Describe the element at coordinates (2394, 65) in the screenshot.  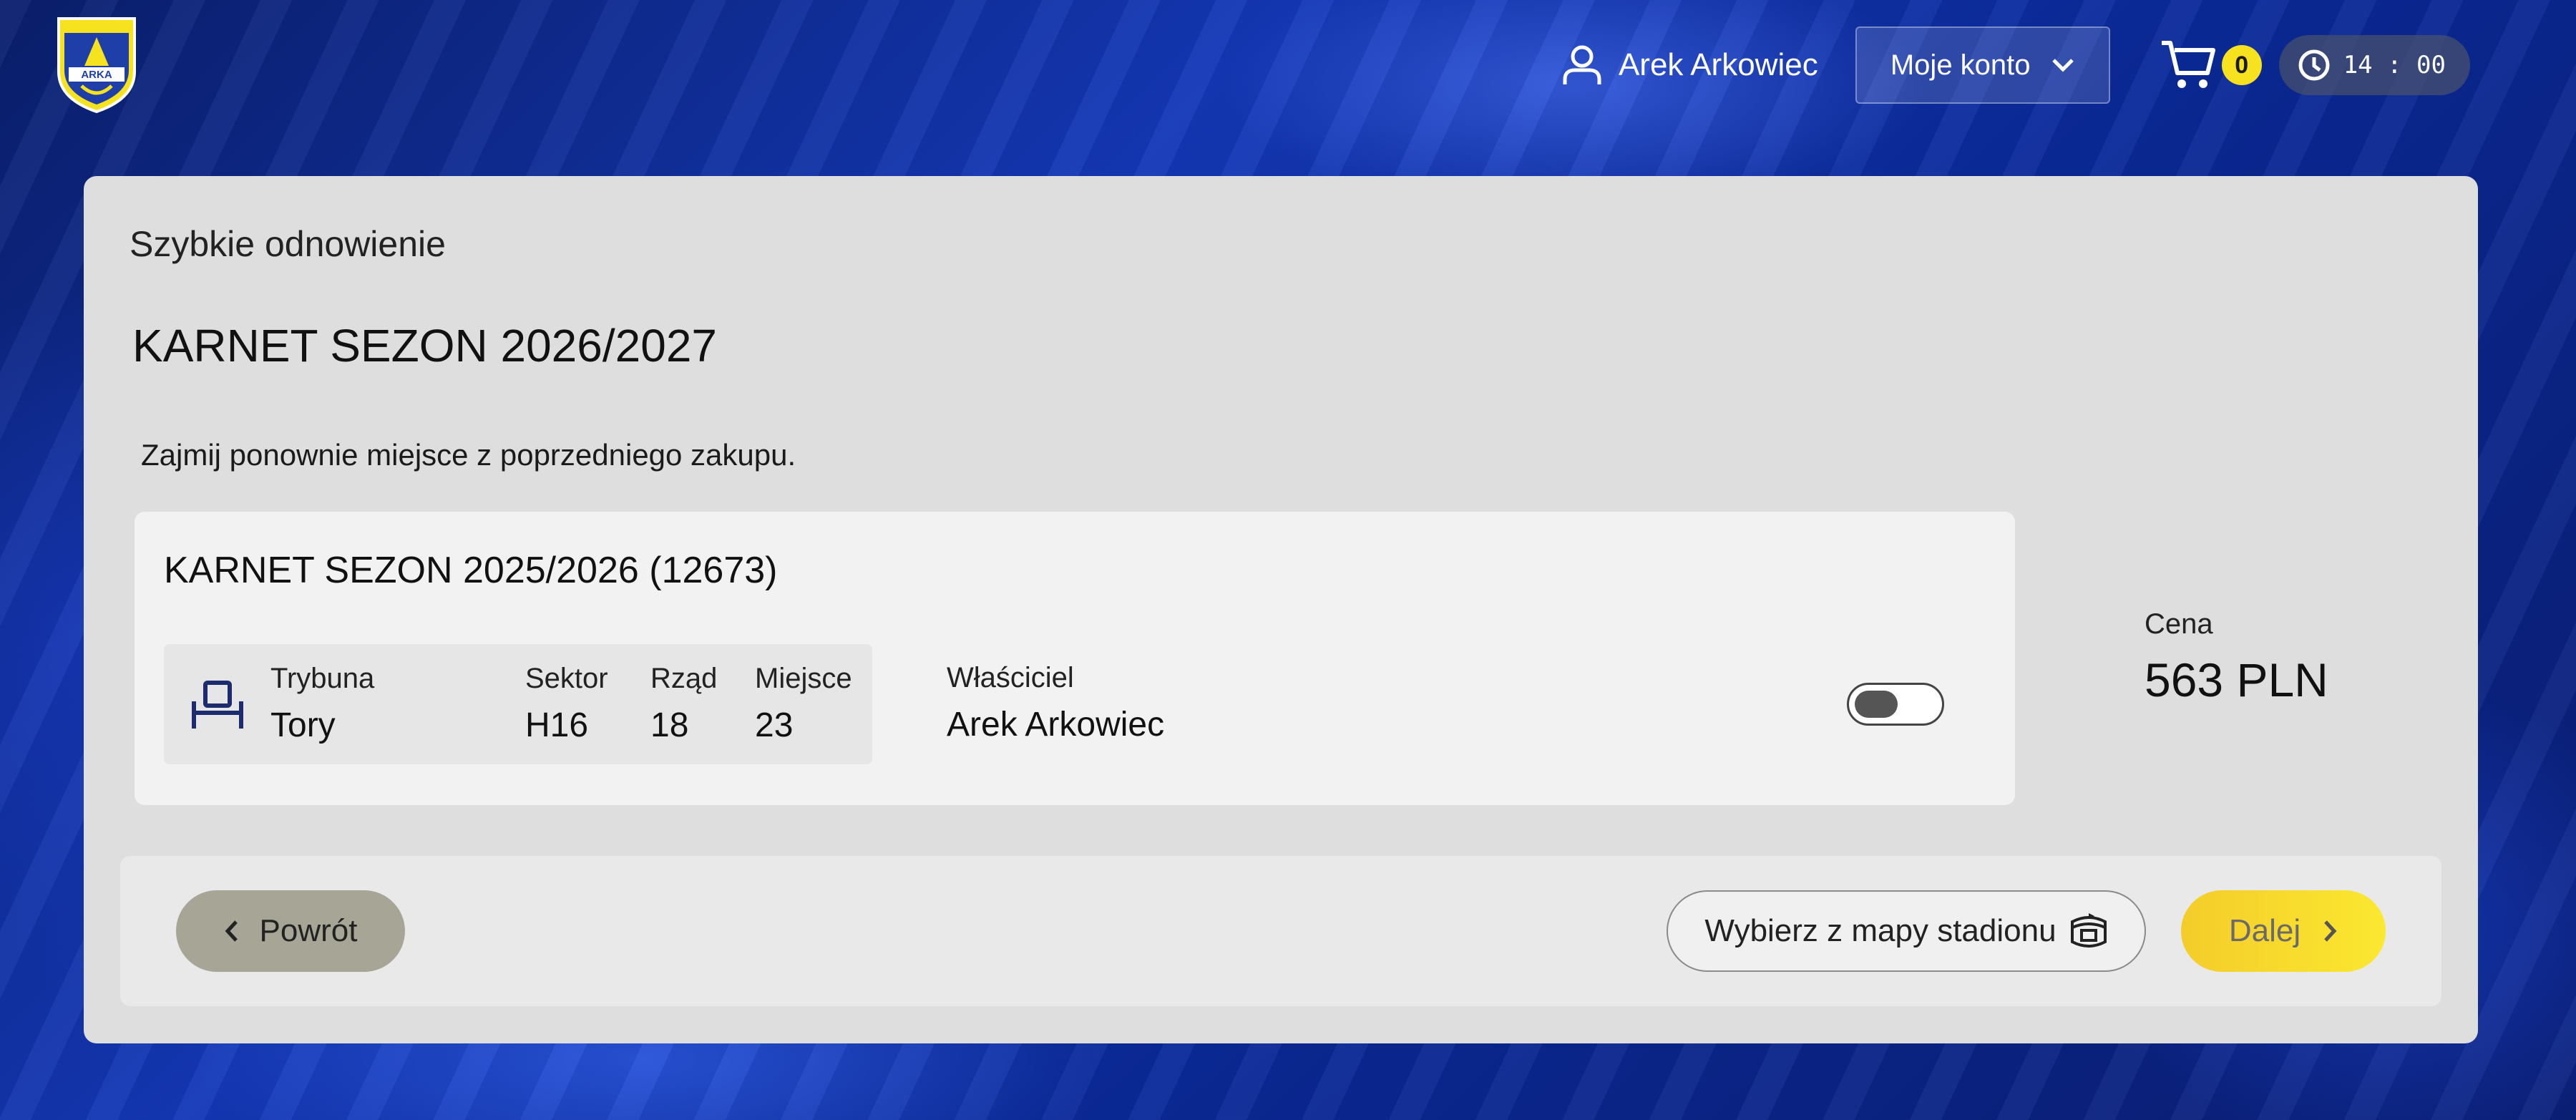
I see `timer-value: 14 : 00` at that location.